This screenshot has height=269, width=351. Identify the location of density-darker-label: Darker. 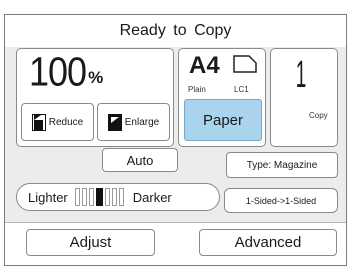
(152, 197).